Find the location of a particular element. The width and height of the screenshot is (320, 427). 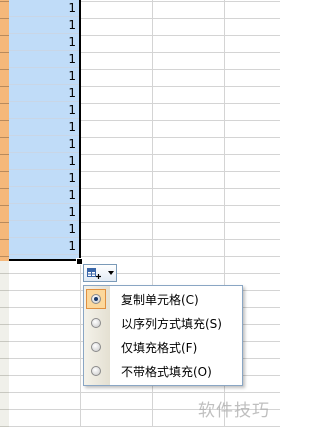

menu-item-fill-series: 以序列方式填充(S) is located at coordinates (163, 324).